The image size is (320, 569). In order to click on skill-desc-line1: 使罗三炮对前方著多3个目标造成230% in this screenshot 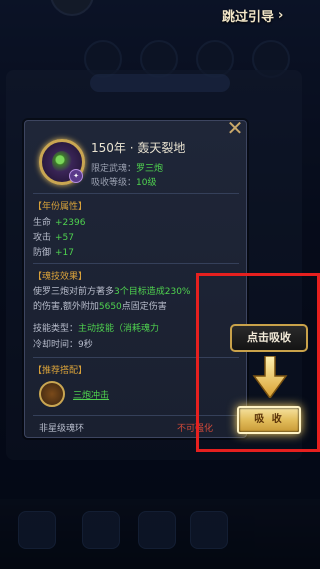, I will do `click(111, 290)`.